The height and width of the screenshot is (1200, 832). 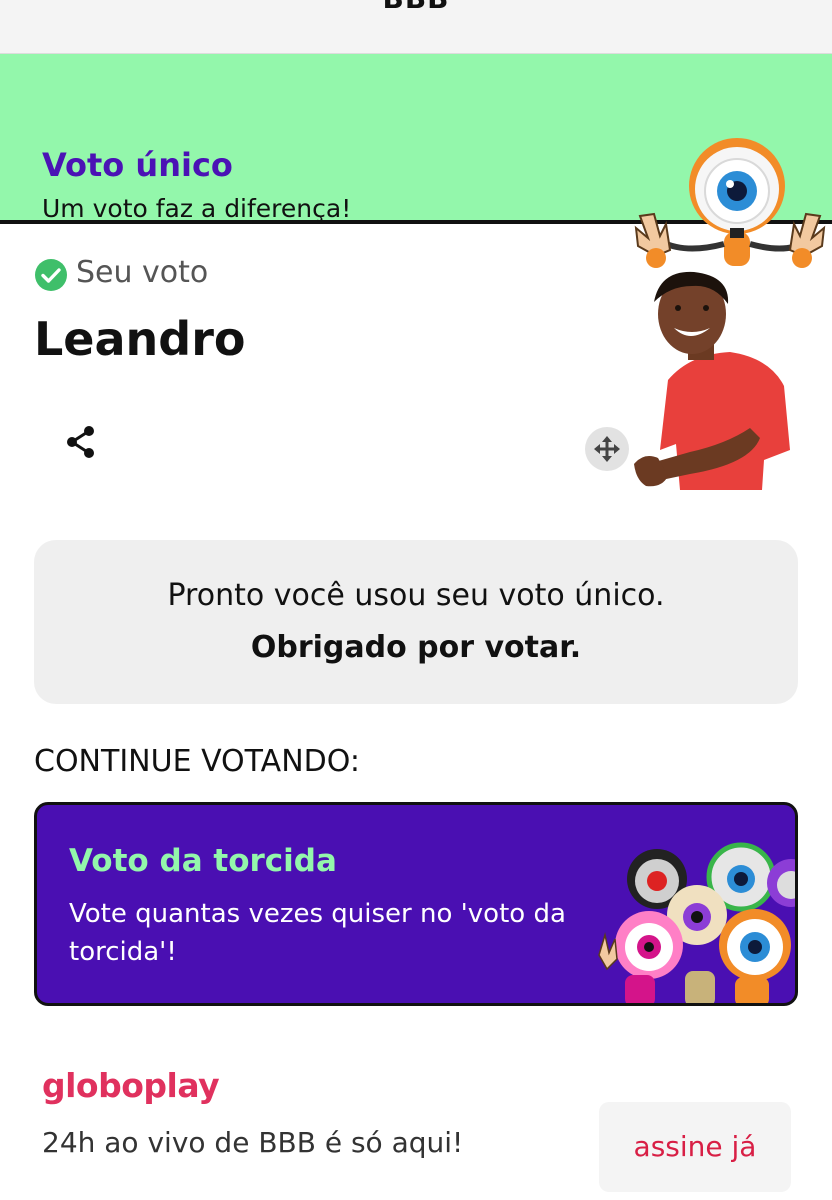 I want to click on top-bar: BBB, so click(x=416, y=27).